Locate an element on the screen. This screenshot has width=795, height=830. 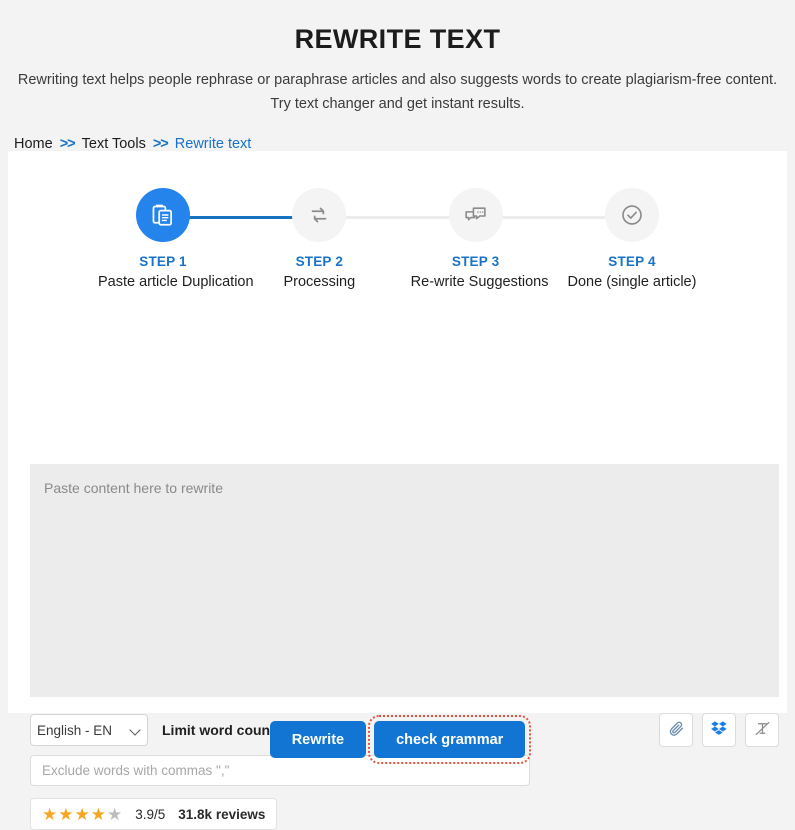
star-rating: ★ ★ ★ ★ ★ is located at coordinates (82, 814).